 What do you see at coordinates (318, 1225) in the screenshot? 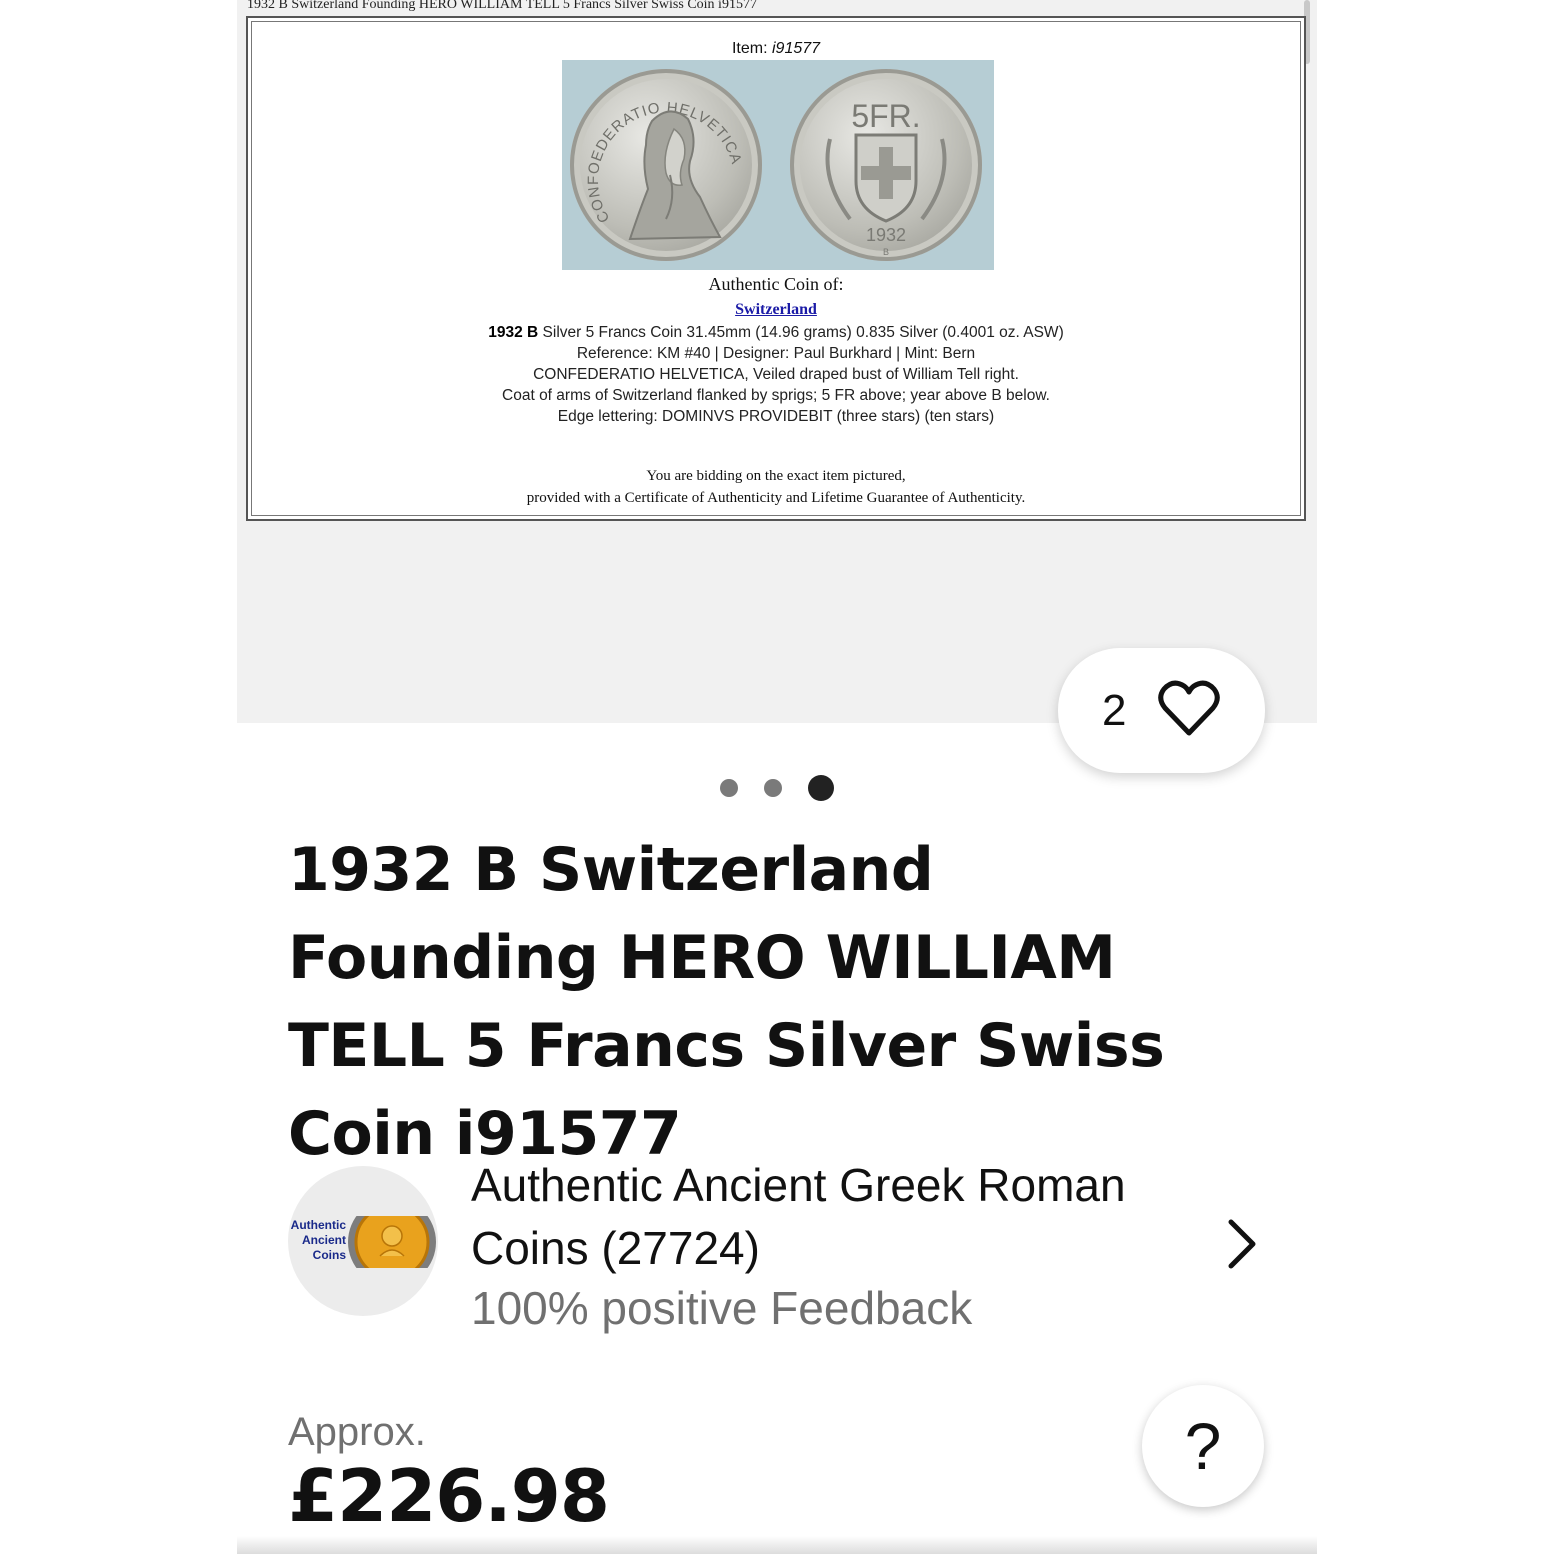
I see `avatar-text-line-1: Authentic` at bounding box center [318, 1225].